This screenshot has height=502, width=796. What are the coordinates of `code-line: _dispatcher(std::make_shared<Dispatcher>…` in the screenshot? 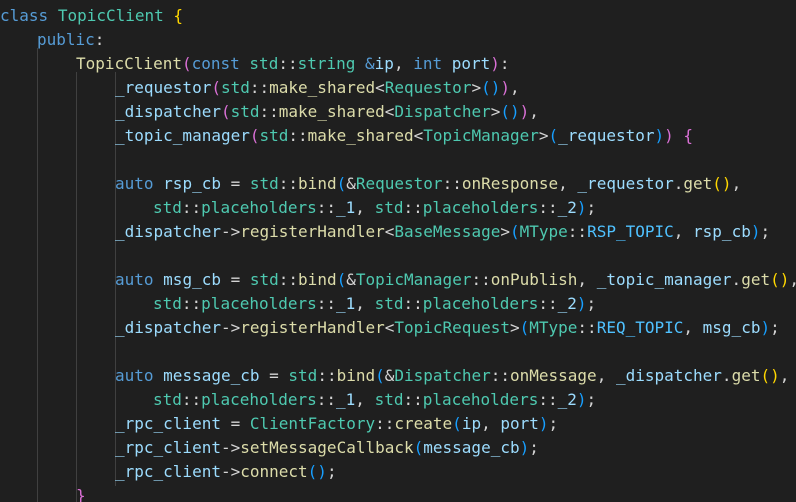 It's located at (327, 112).